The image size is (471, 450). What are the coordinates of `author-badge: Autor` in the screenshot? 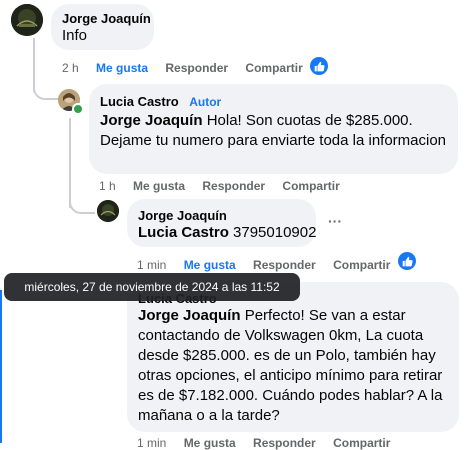 It's located at (205, 102).